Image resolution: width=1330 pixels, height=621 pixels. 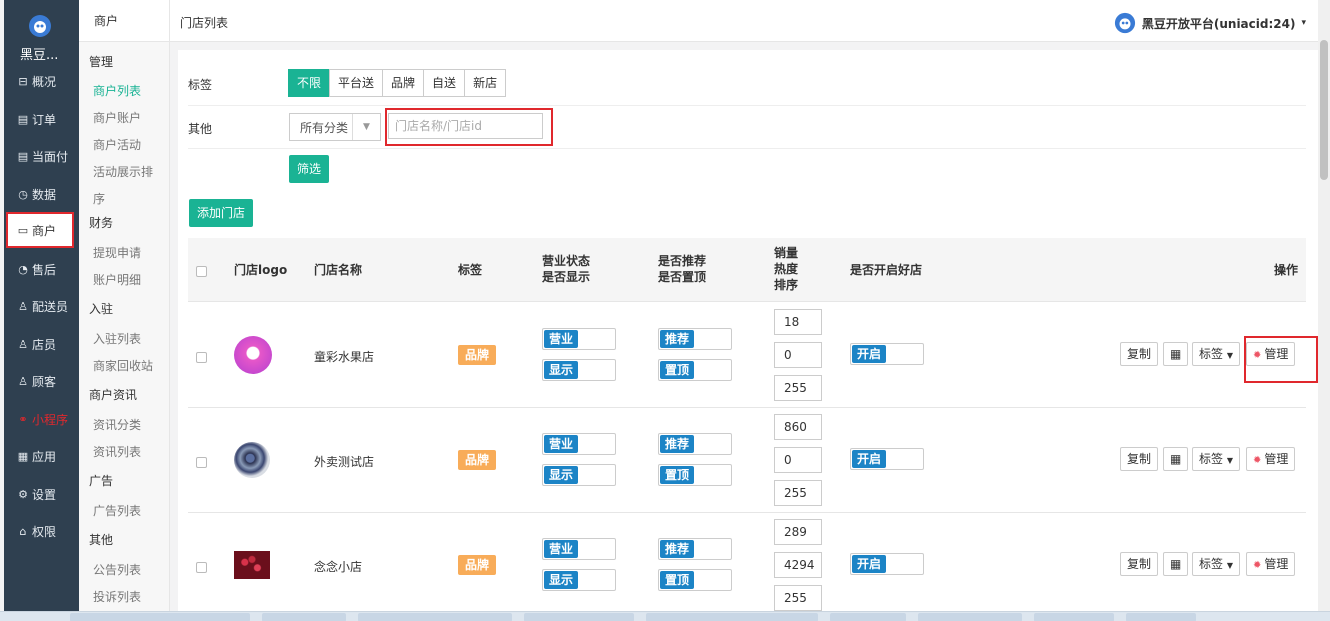 I want to click on nav-settings: ⚙ 设置, so click(x=41, y=494).